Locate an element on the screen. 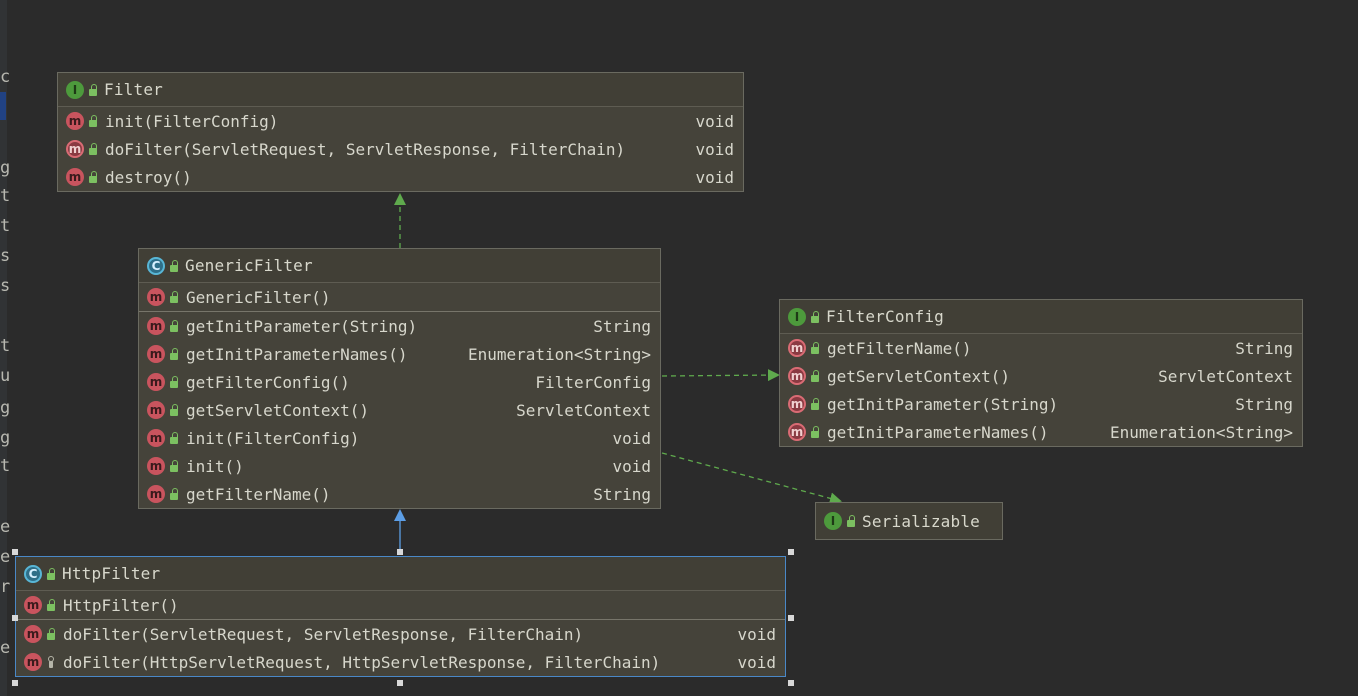 This screenshot has width=1358, height=696. node-header: I Filter is located at coordinates (400, 90).